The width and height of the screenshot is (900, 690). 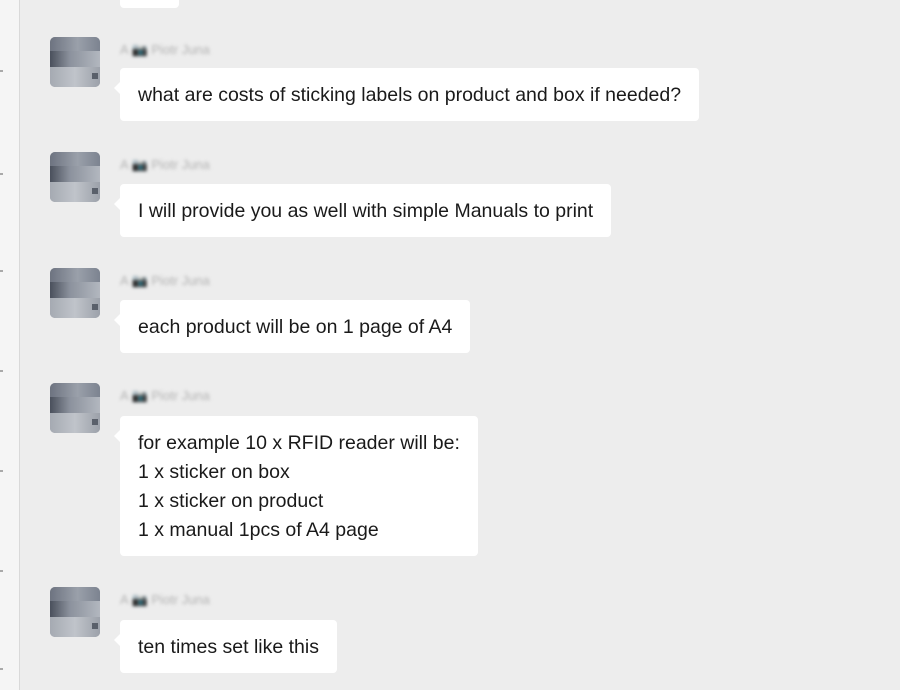 I want to click on previous-message-bubble-stub, so click(x=149, y=4).